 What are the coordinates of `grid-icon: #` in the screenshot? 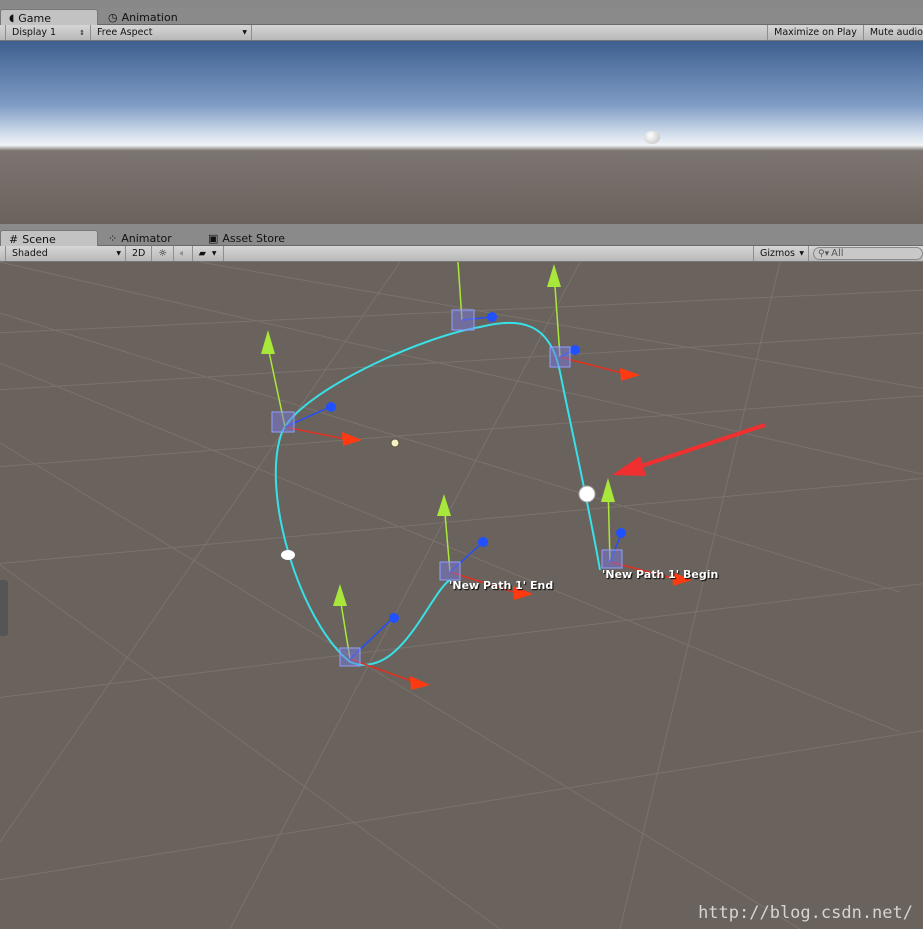 It's located at (14, 239).